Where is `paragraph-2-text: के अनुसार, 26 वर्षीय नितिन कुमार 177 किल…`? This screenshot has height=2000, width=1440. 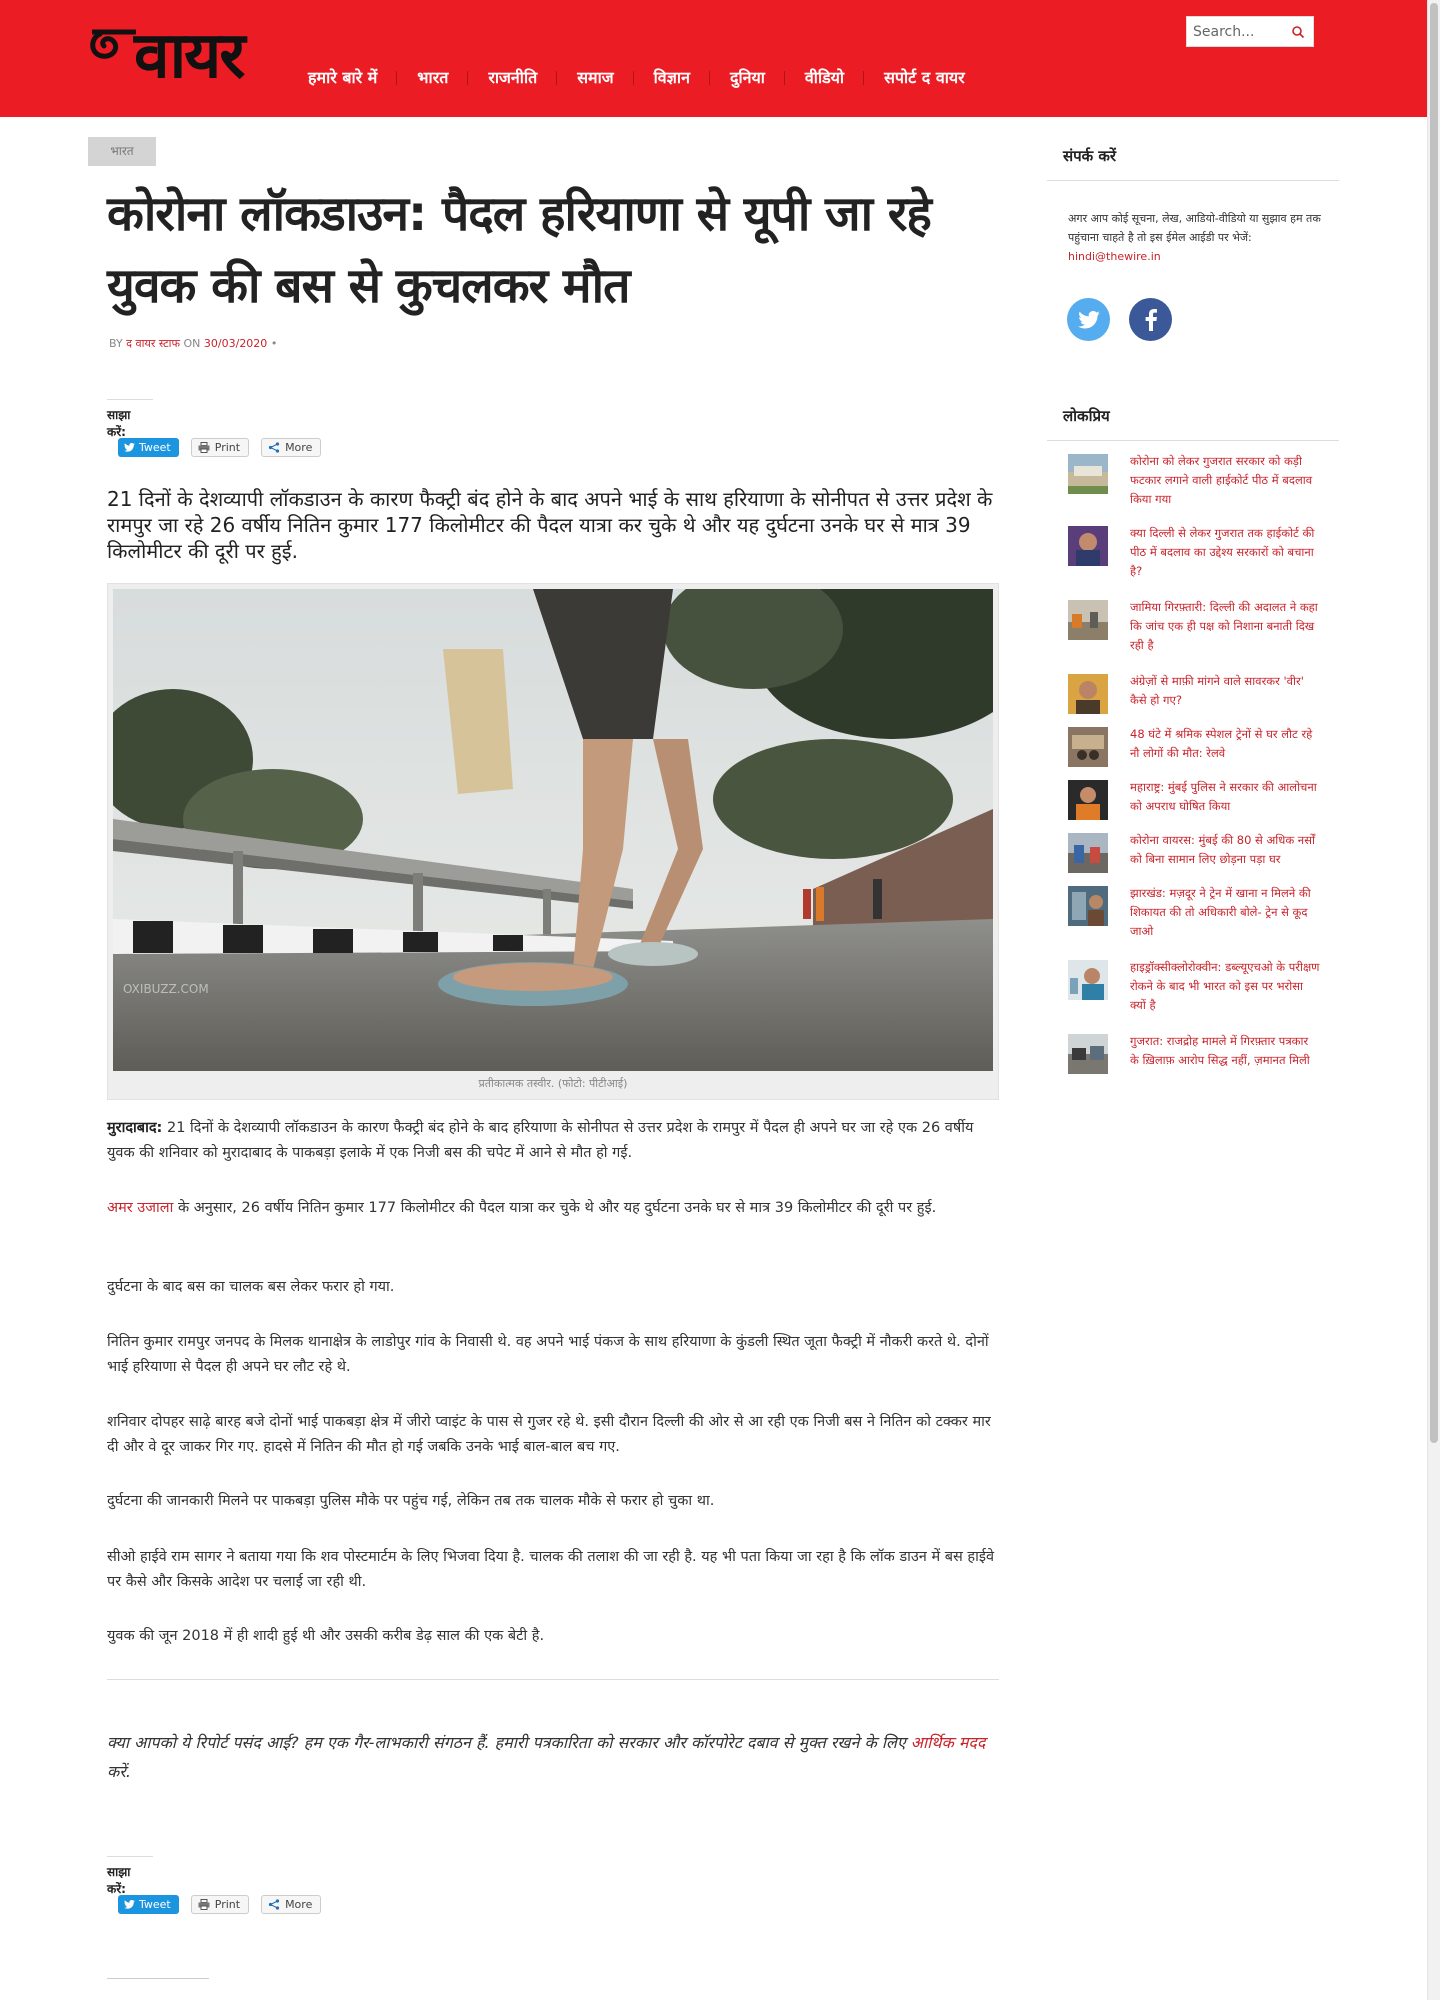 paragraph-2-text: के अनुसार, 26 वर्षीय नितिन कुमार 177 किल… is located at coordinates (555, 1208).